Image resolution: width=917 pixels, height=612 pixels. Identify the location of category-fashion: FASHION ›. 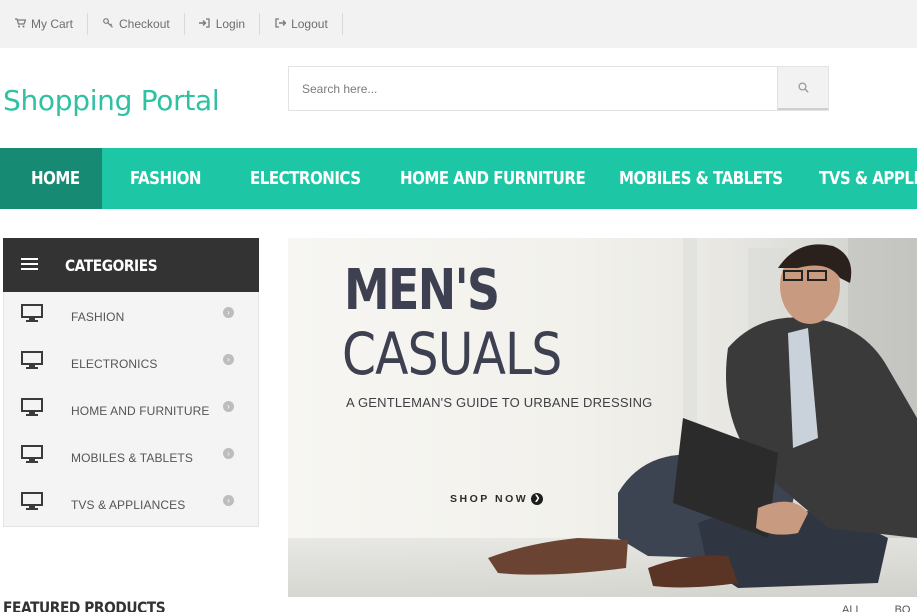
(131, 315).